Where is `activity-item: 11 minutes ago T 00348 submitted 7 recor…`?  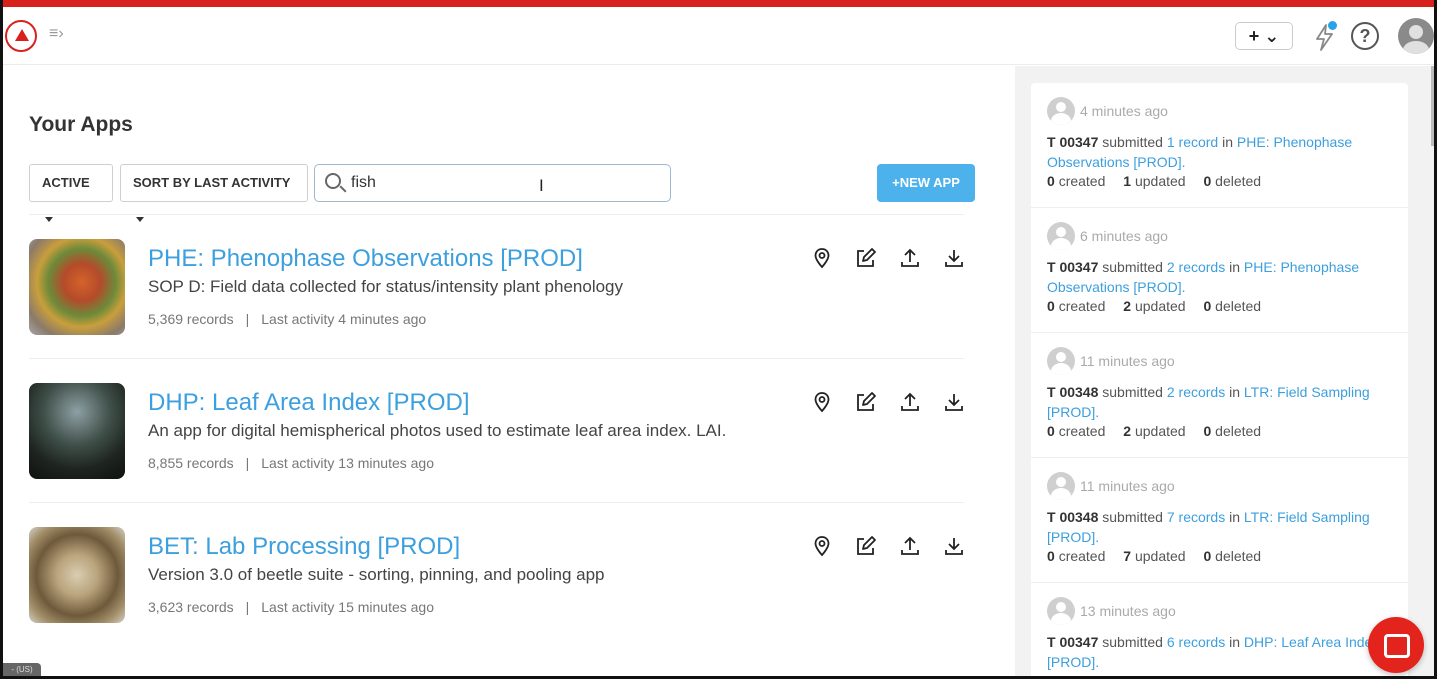 activity-item: 11 minutes ago T 00348 submitted 7 recor… is located at coordinates (1219, 520).